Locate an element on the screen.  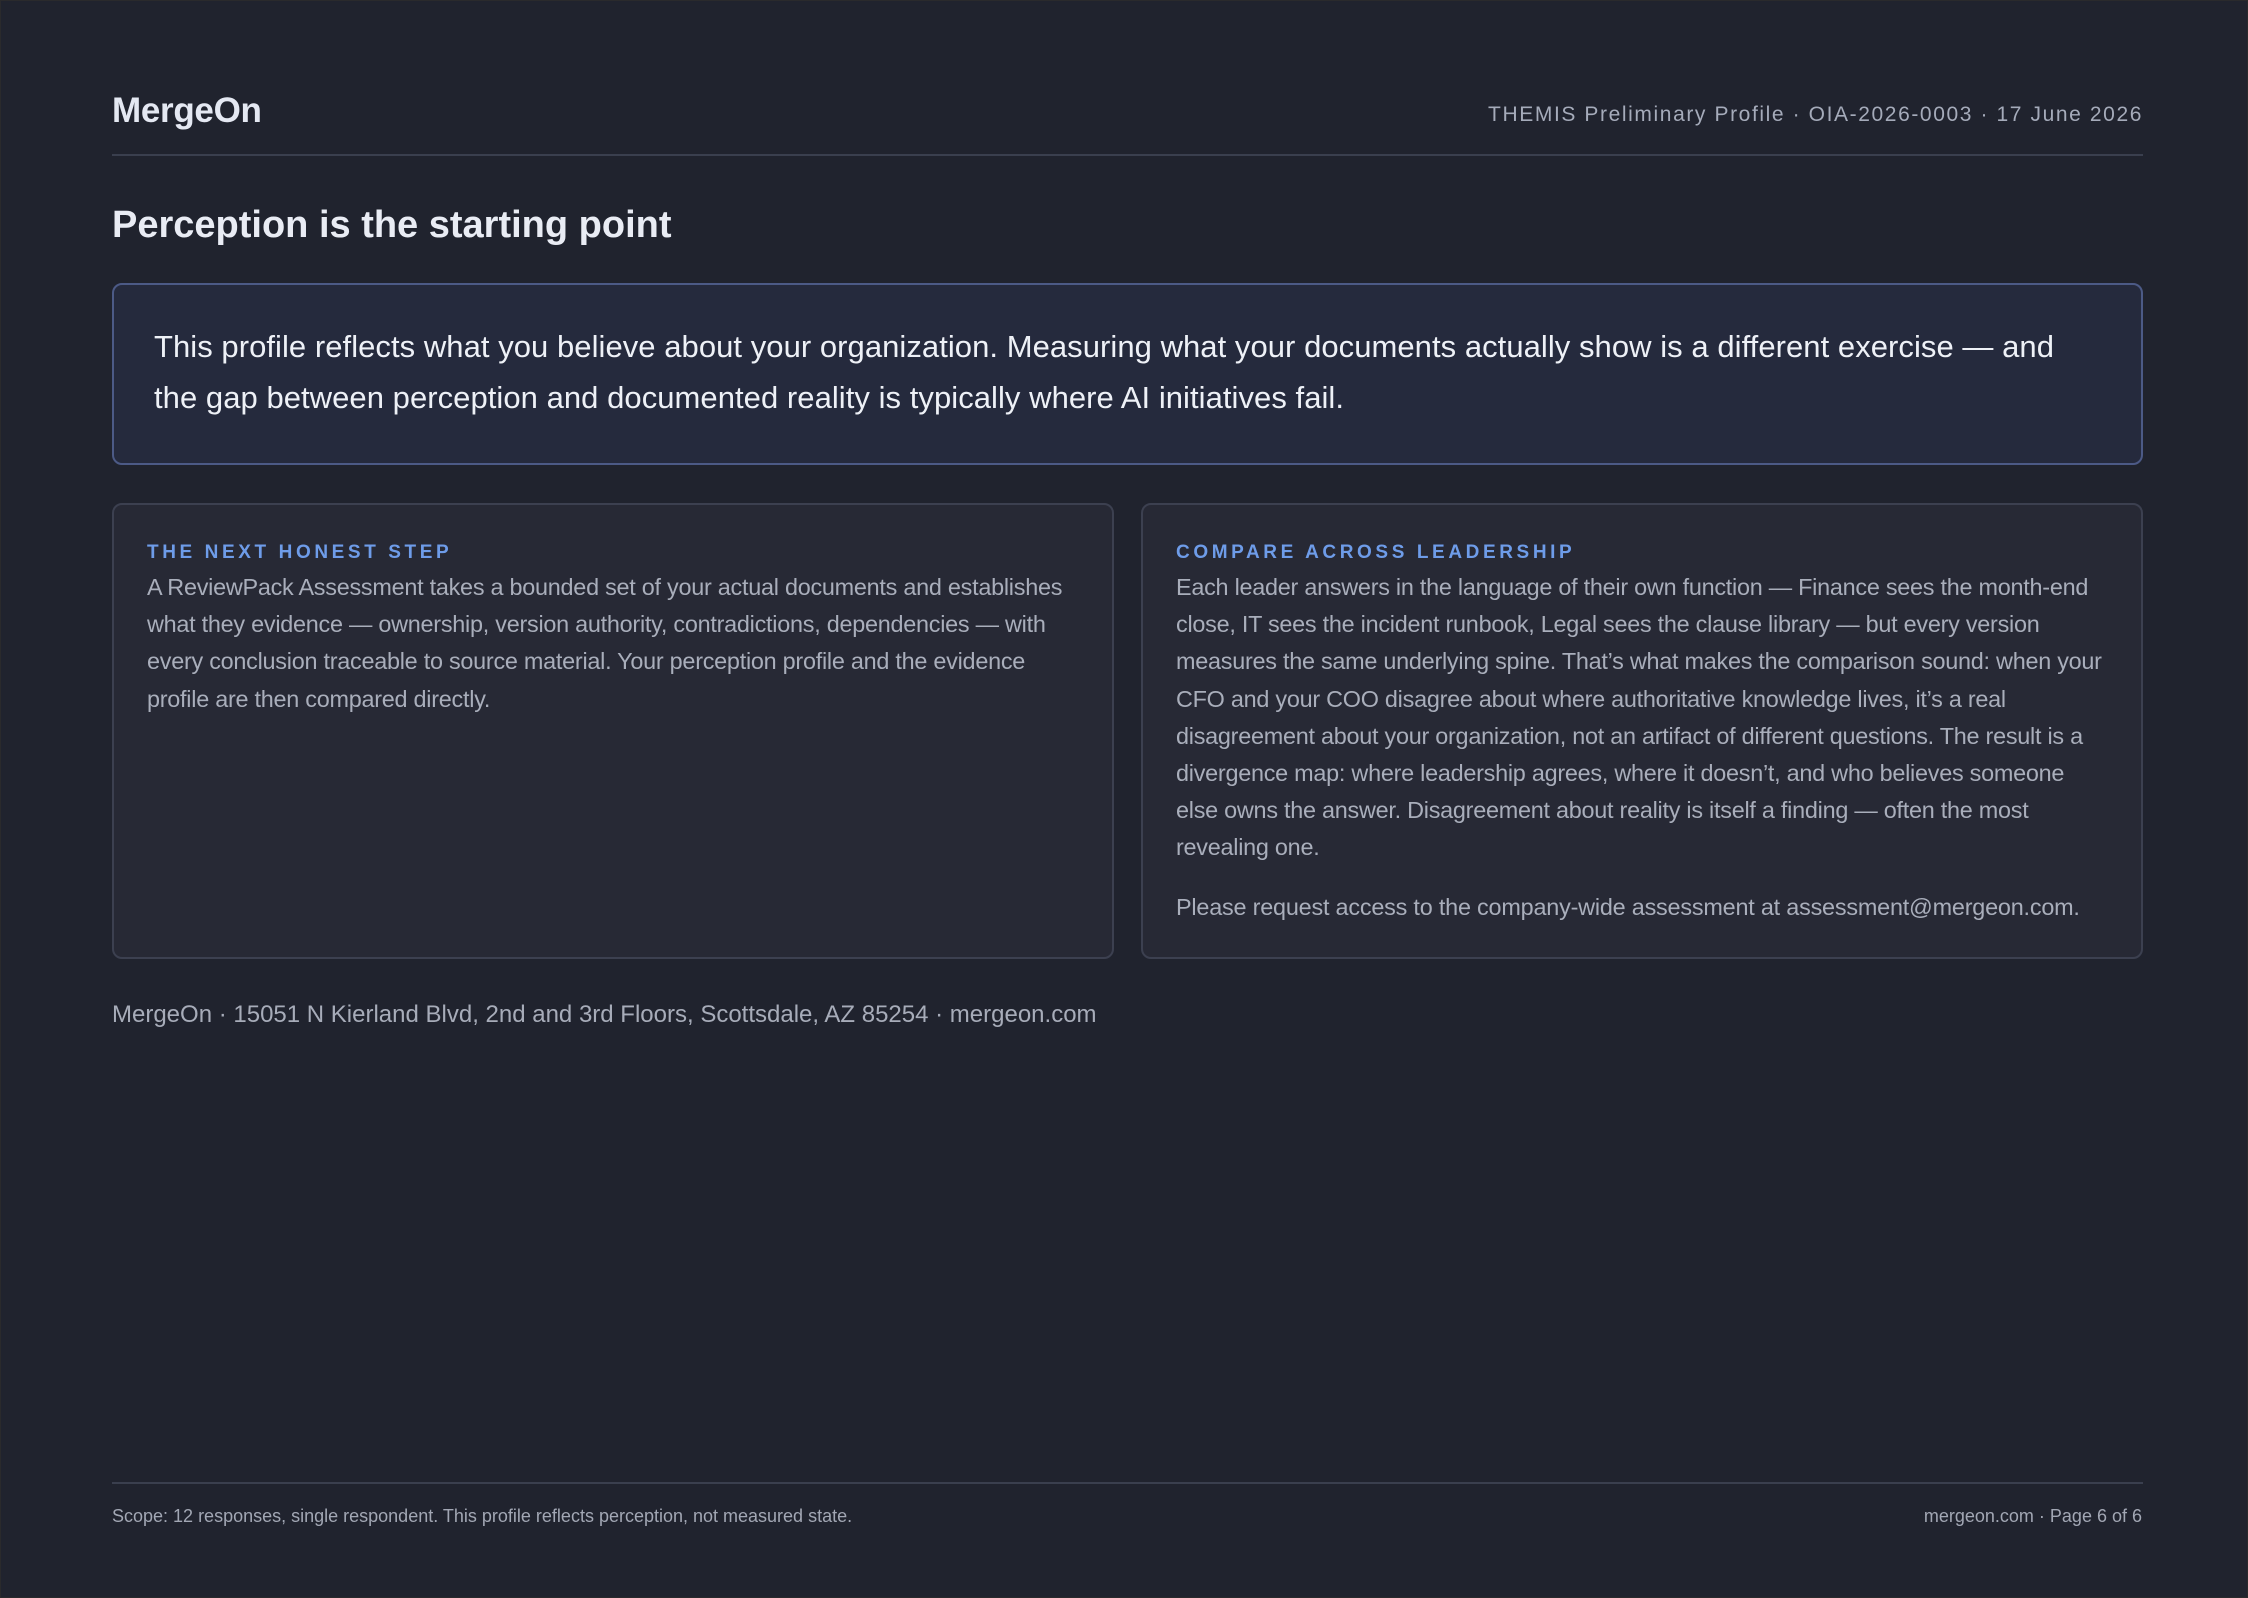
page-title: Perception is the starting point is located at coordinates (392, 225).